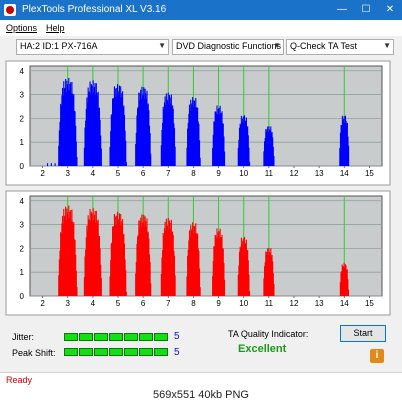 The height and width of the screenshot is (404, 402). Describe the element at coordinates (201, 28) in the screenshot. I see `menu-bar: Options Help` at that location.